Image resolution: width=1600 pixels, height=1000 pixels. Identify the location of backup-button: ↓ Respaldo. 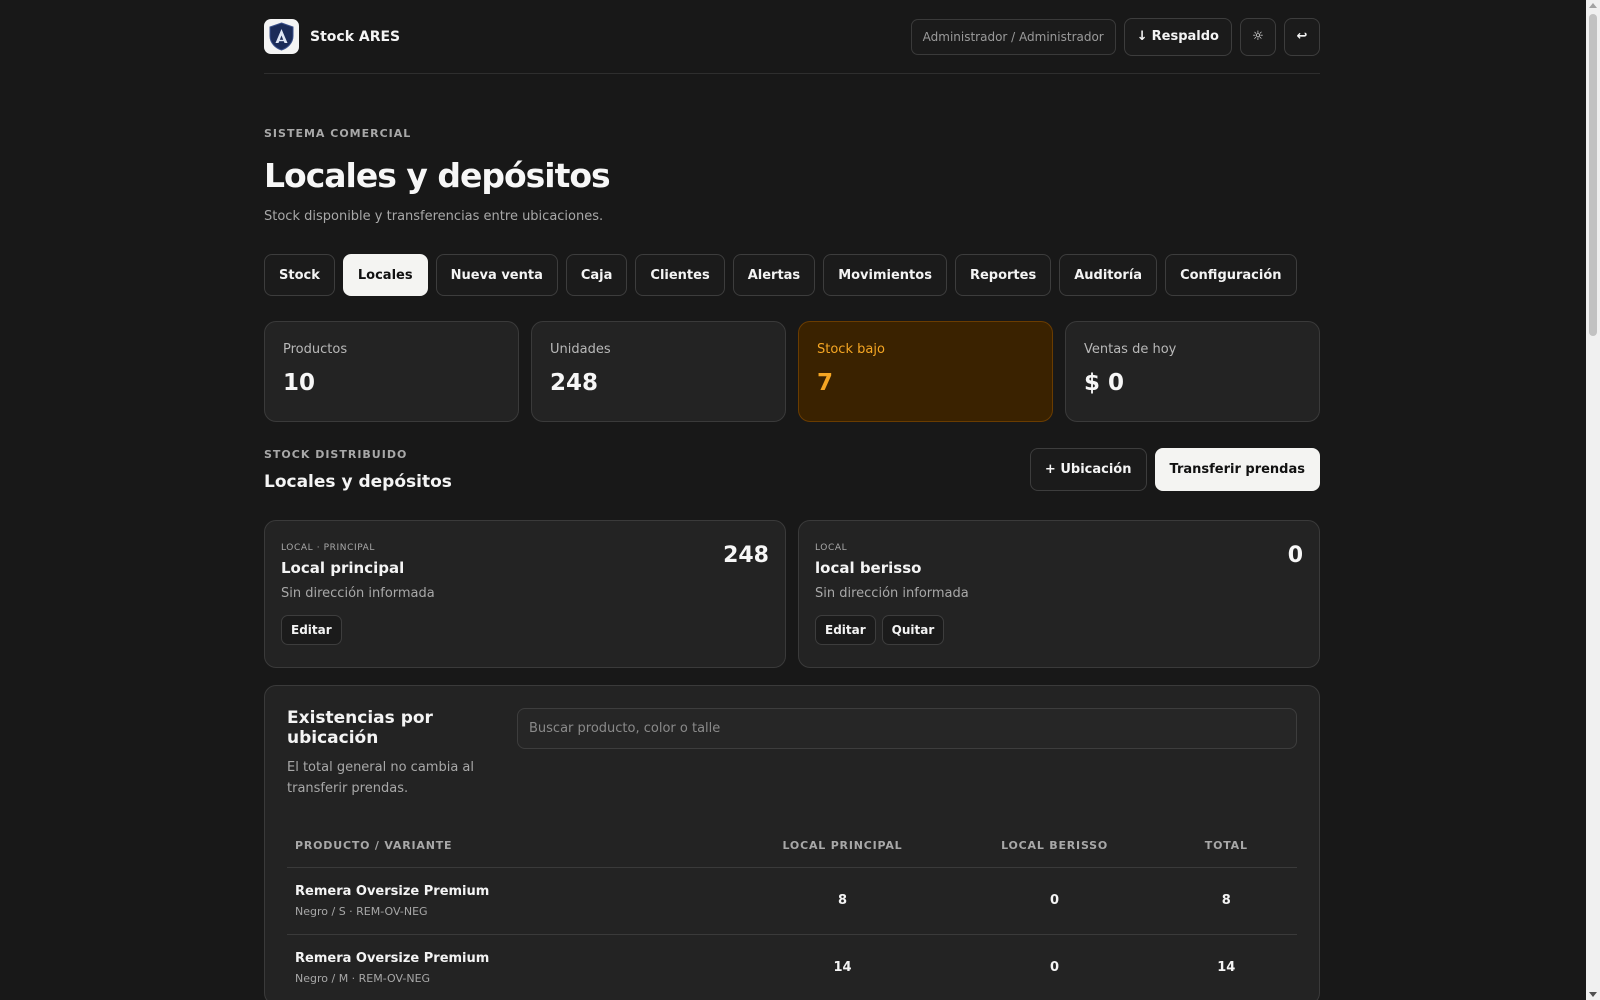
(1177, 36).